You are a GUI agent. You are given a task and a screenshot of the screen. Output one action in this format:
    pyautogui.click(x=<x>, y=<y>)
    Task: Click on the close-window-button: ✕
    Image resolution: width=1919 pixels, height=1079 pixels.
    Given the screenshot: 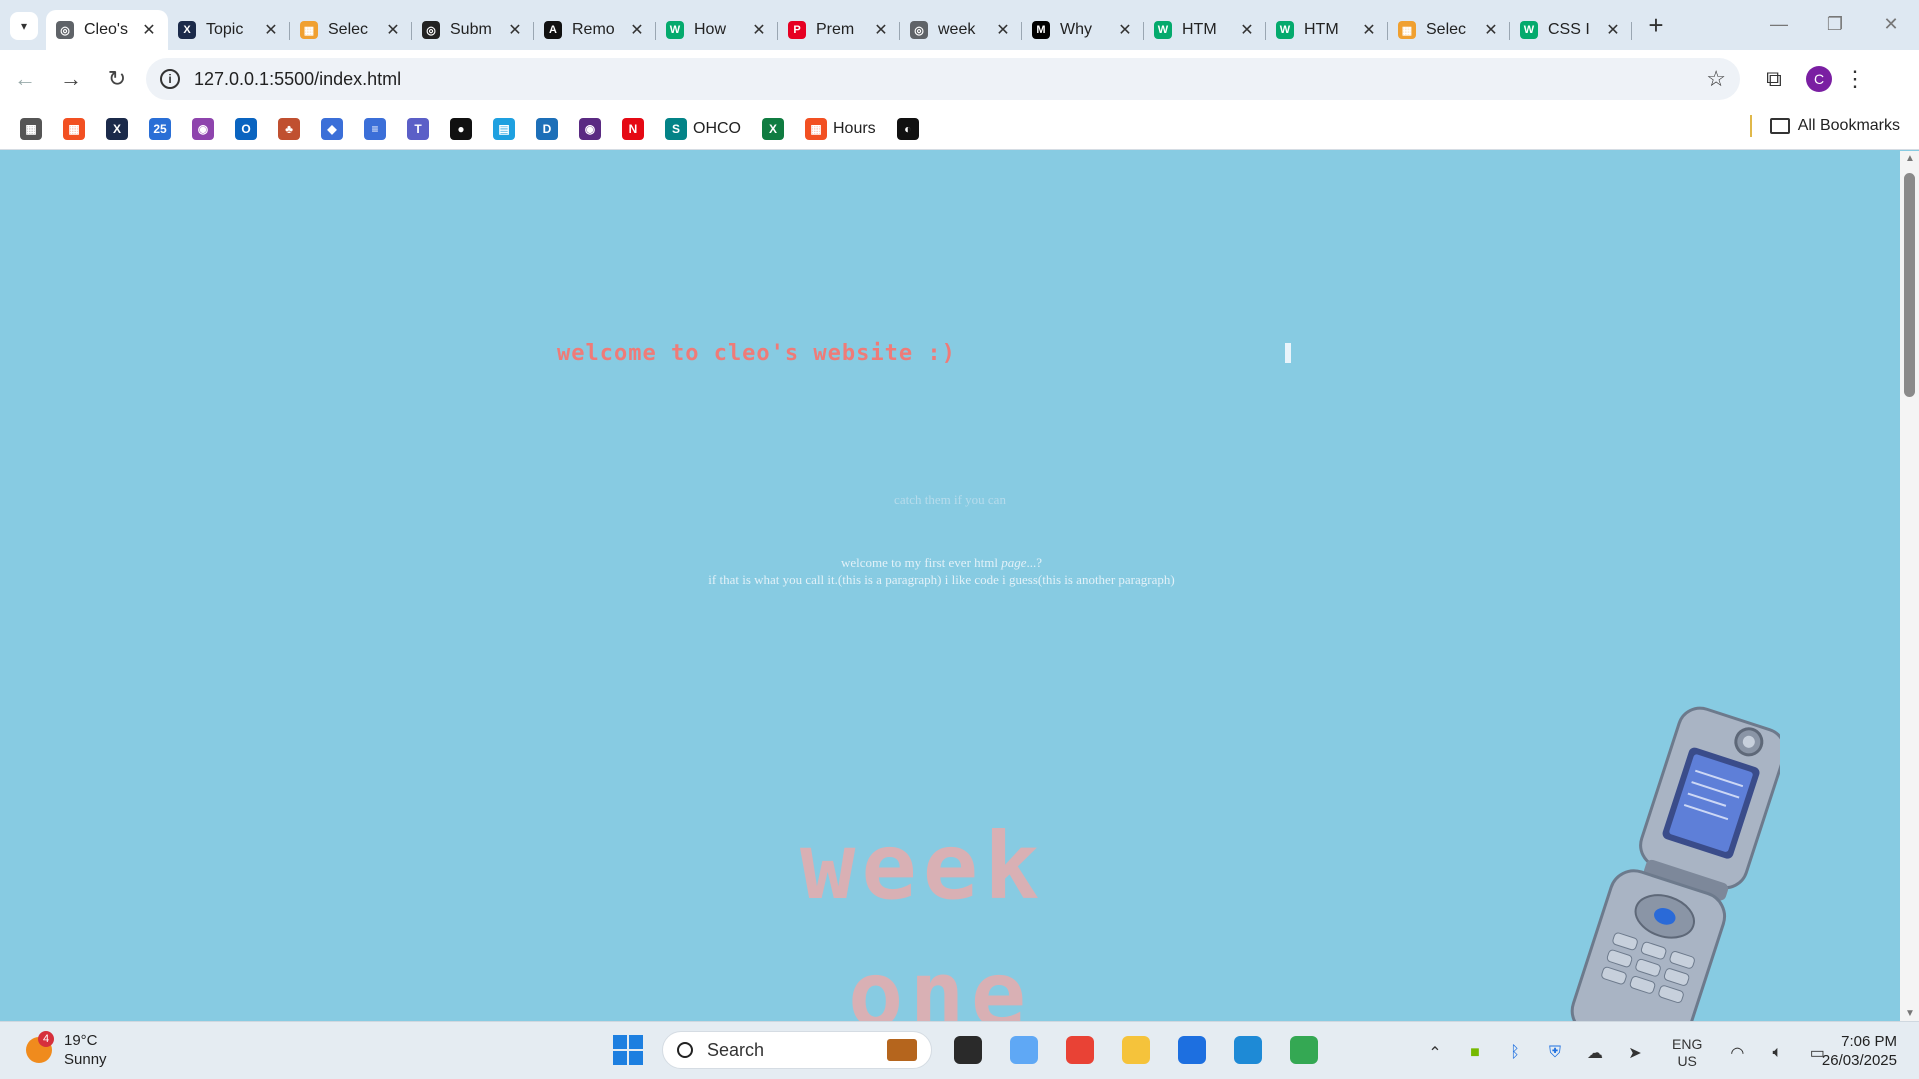 What is the action you would take?
    pyautogui.click(x=1891, y=24)
    